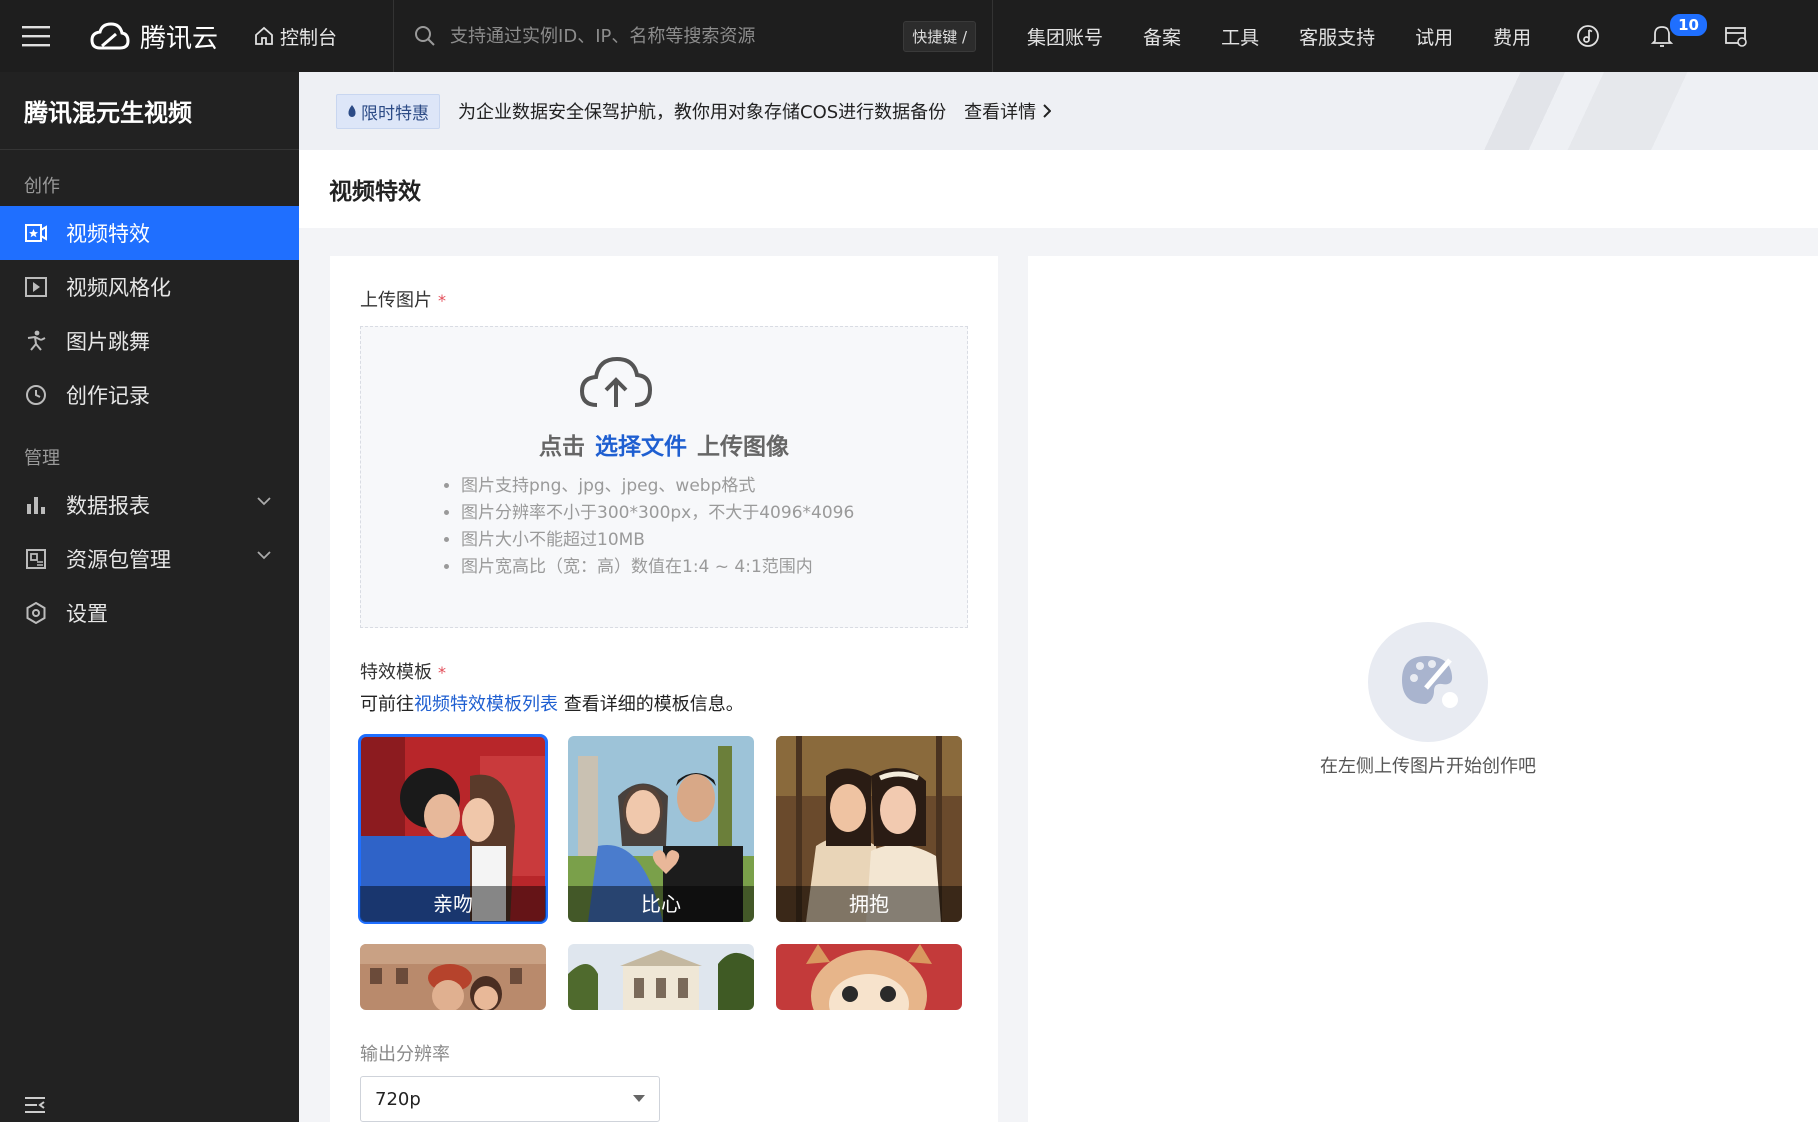 The height and width of the screenshot is (1122, 1818). I want to click on upload-prefix: 点击, so click(562, 447).